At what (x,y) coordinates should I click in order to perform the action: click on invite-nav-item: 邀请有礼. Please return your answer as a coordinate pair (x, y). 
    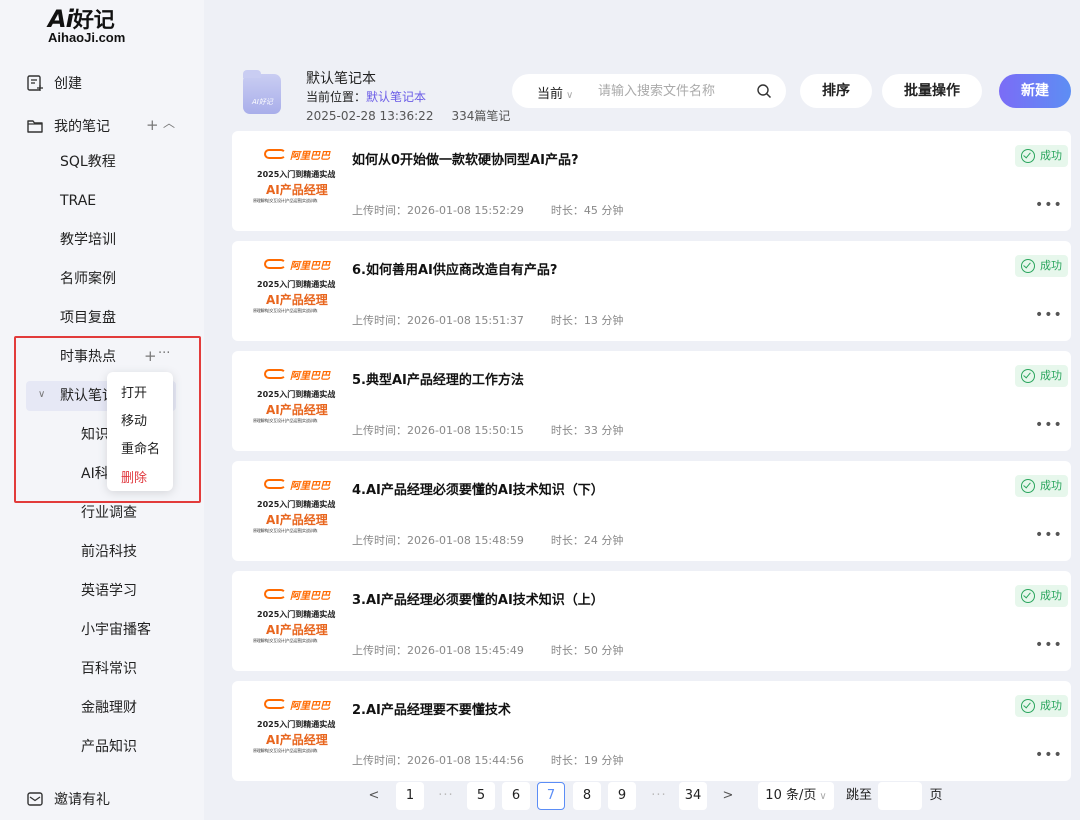
    Looking at the image, I should click on (68, 799).